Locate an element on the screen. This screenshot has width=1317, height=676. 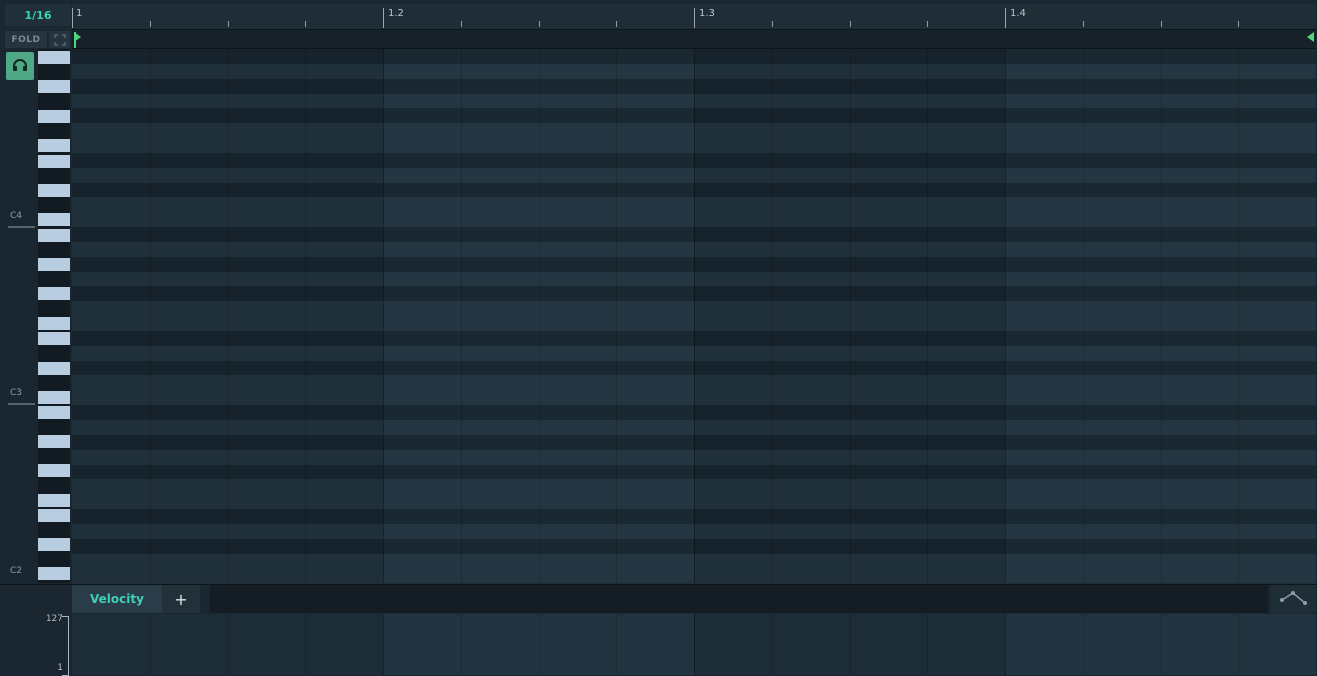
fold-button: FOLD is located at coordinates (26, 39).